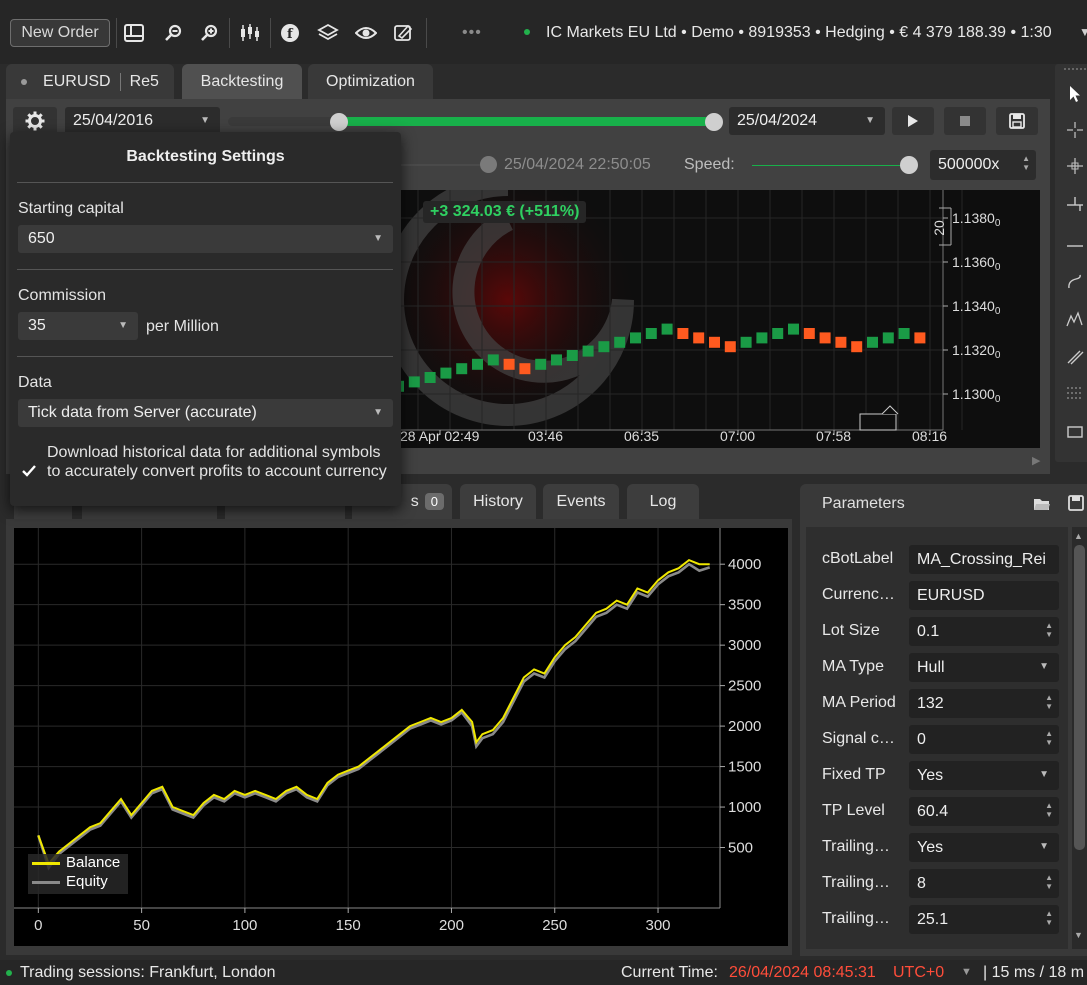  I want to click on starting-capital-value: 650, so click(41, 238).